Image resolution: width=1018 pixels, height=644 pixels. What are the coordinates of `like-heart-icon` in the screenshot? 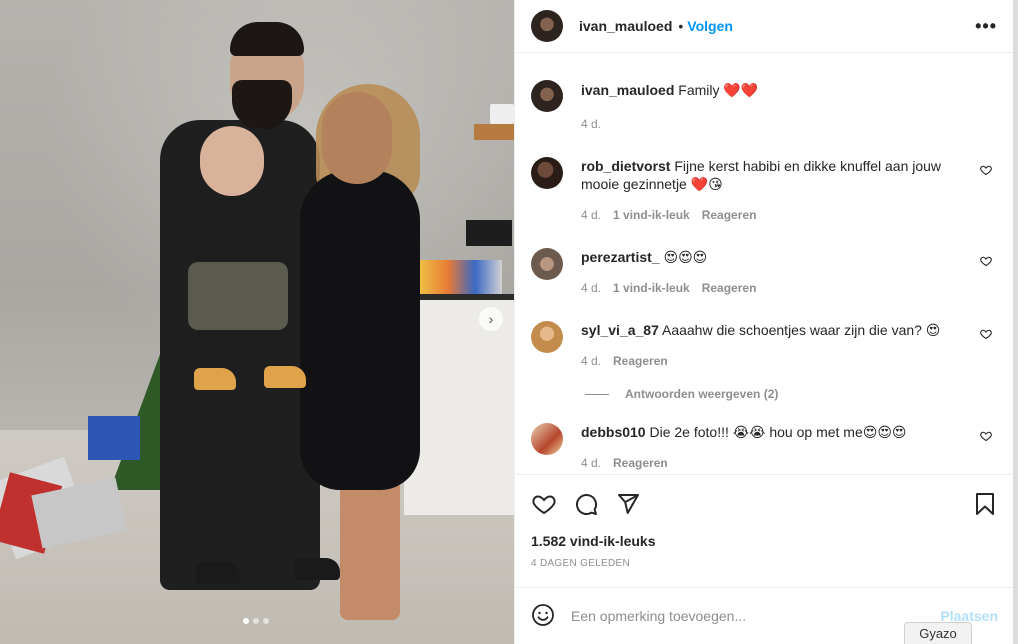 It's located at (544, 504).